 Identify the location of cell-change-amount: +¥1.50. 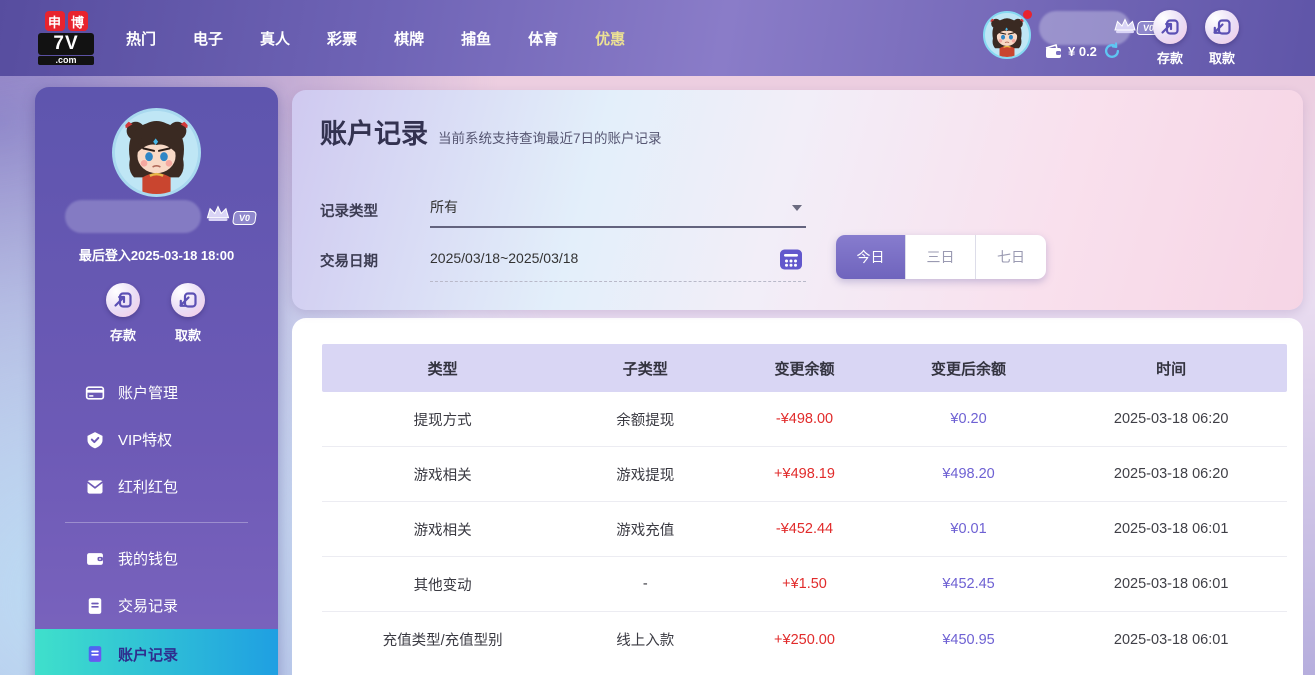
(804, 584).